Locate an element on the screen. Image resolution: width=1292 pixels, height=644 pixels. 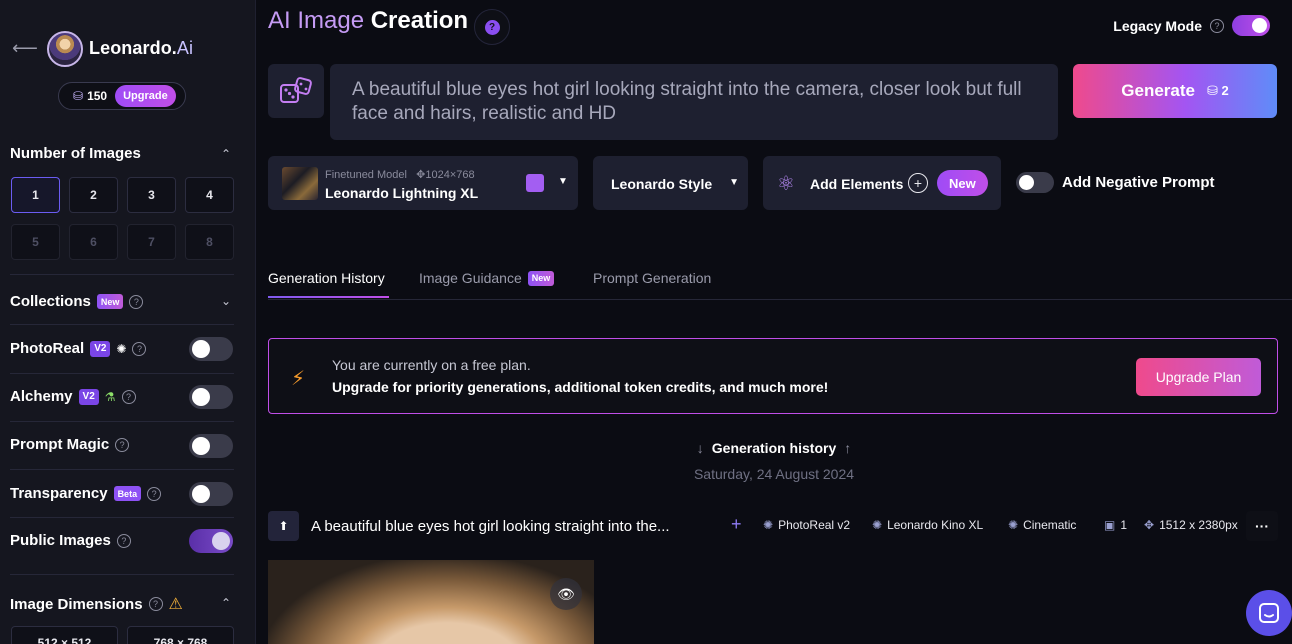
negative-prompt-label: Add Negative Prompt is located at coordinates (1138, 182).